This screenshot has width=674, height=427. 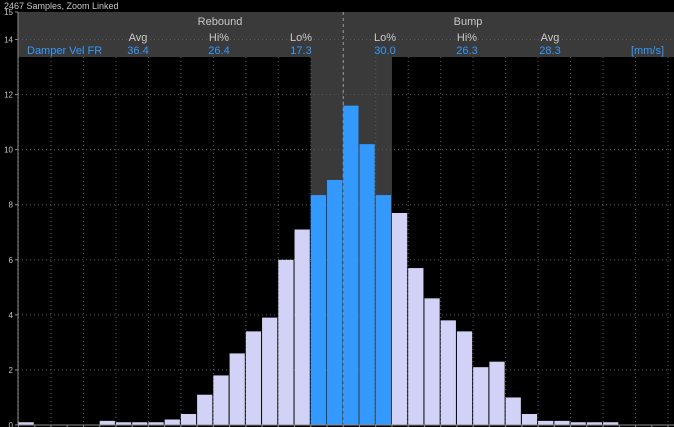 What do you see at coordinates (11, 424) in the screenshot?
I see `y-tick-label: 0` at bounding box center [11, 424].